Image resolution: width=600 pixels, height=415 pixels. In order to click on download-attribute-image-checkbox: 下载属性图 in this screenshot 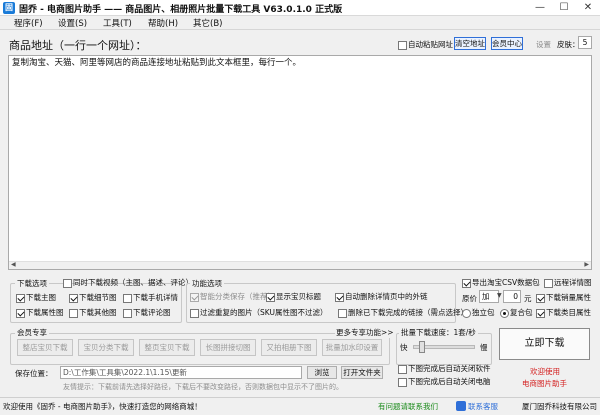, I will do `click(40, 313)`.